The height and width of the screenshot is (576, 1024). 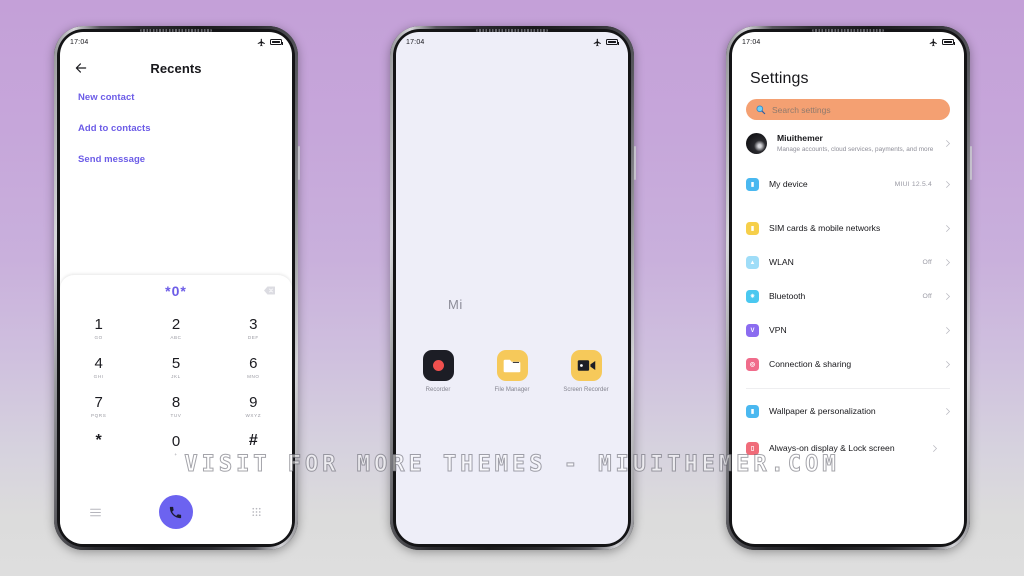 I want to click on settings-row-wallpaper: ▮ Wallpaper & personalization, so click(x=848, y=412).